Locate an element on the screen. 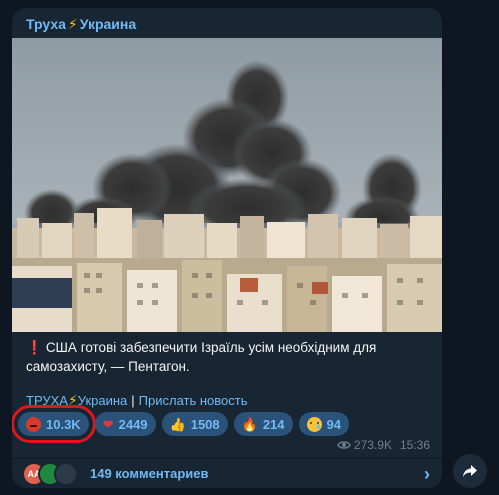  post-meta: 273.9K 15:36 is located at coordinates (383, 445).